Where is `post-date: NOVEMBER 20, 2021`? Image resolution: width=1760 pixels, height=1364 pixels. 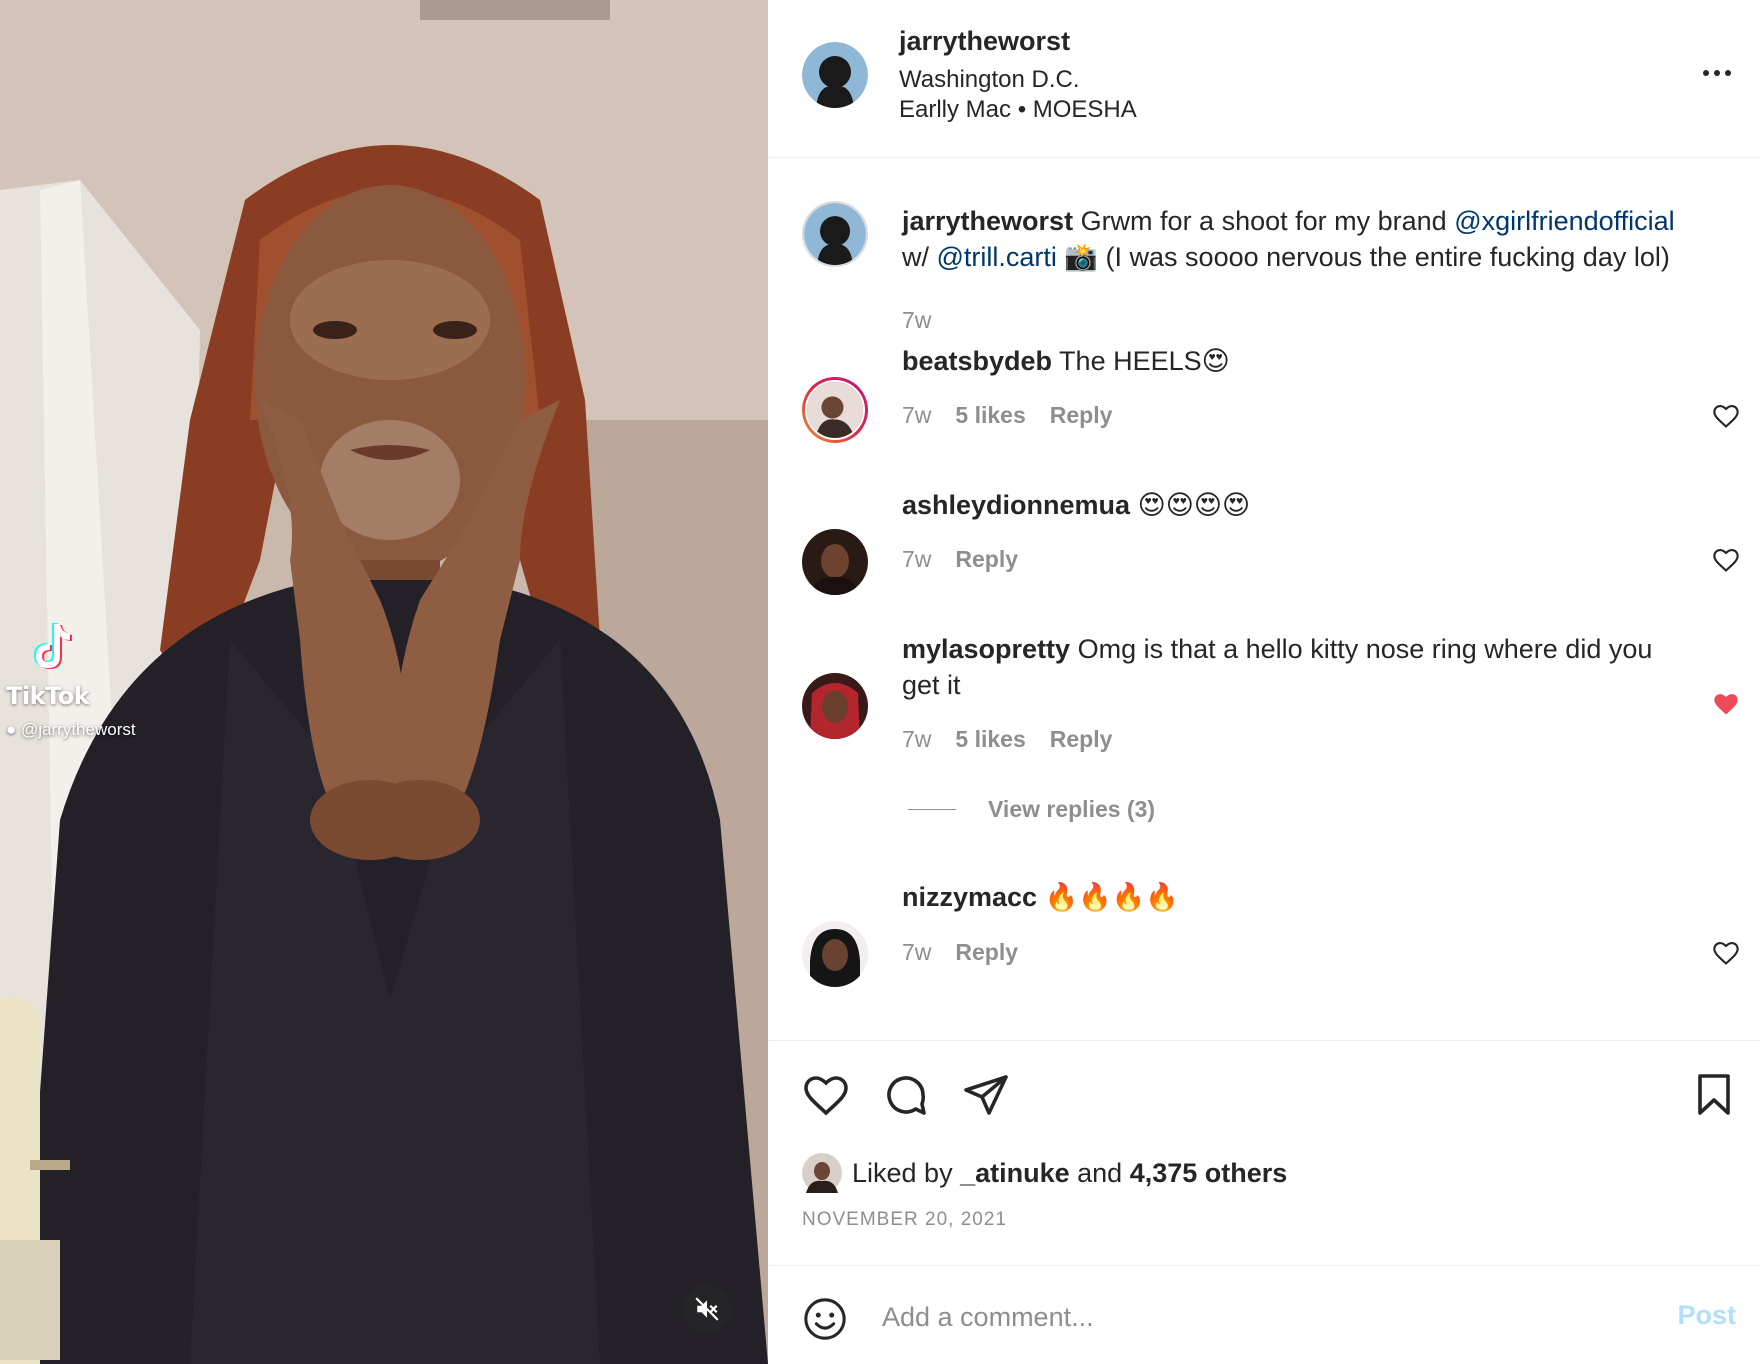
post-date: NOVEMBER 20, 2021 is located at coordinates (904, 1220).